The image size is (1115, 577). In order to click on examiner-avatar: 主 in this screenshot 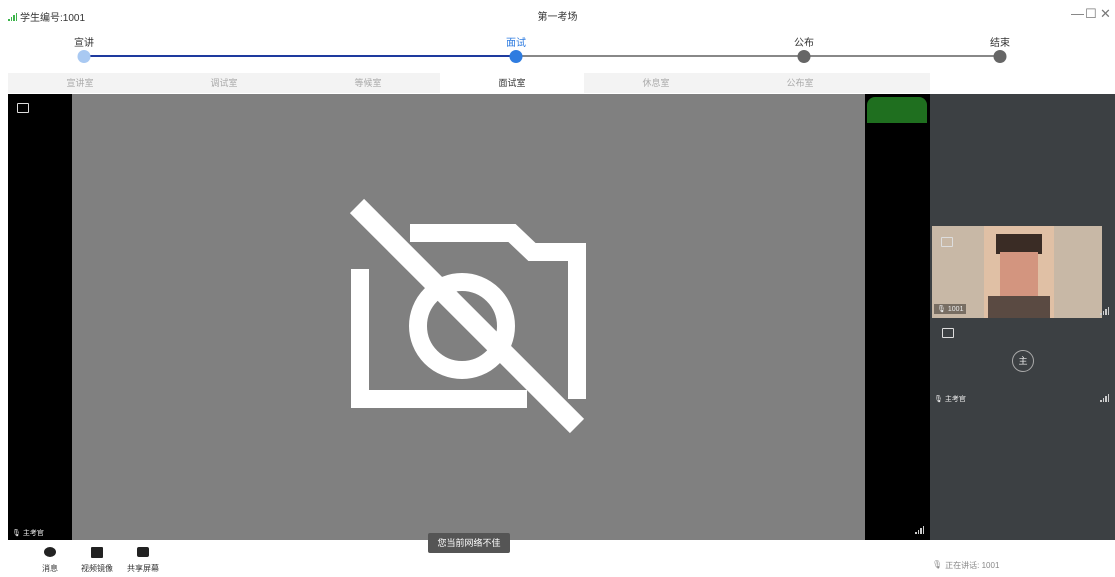, I will do `click(1023, 361)`.